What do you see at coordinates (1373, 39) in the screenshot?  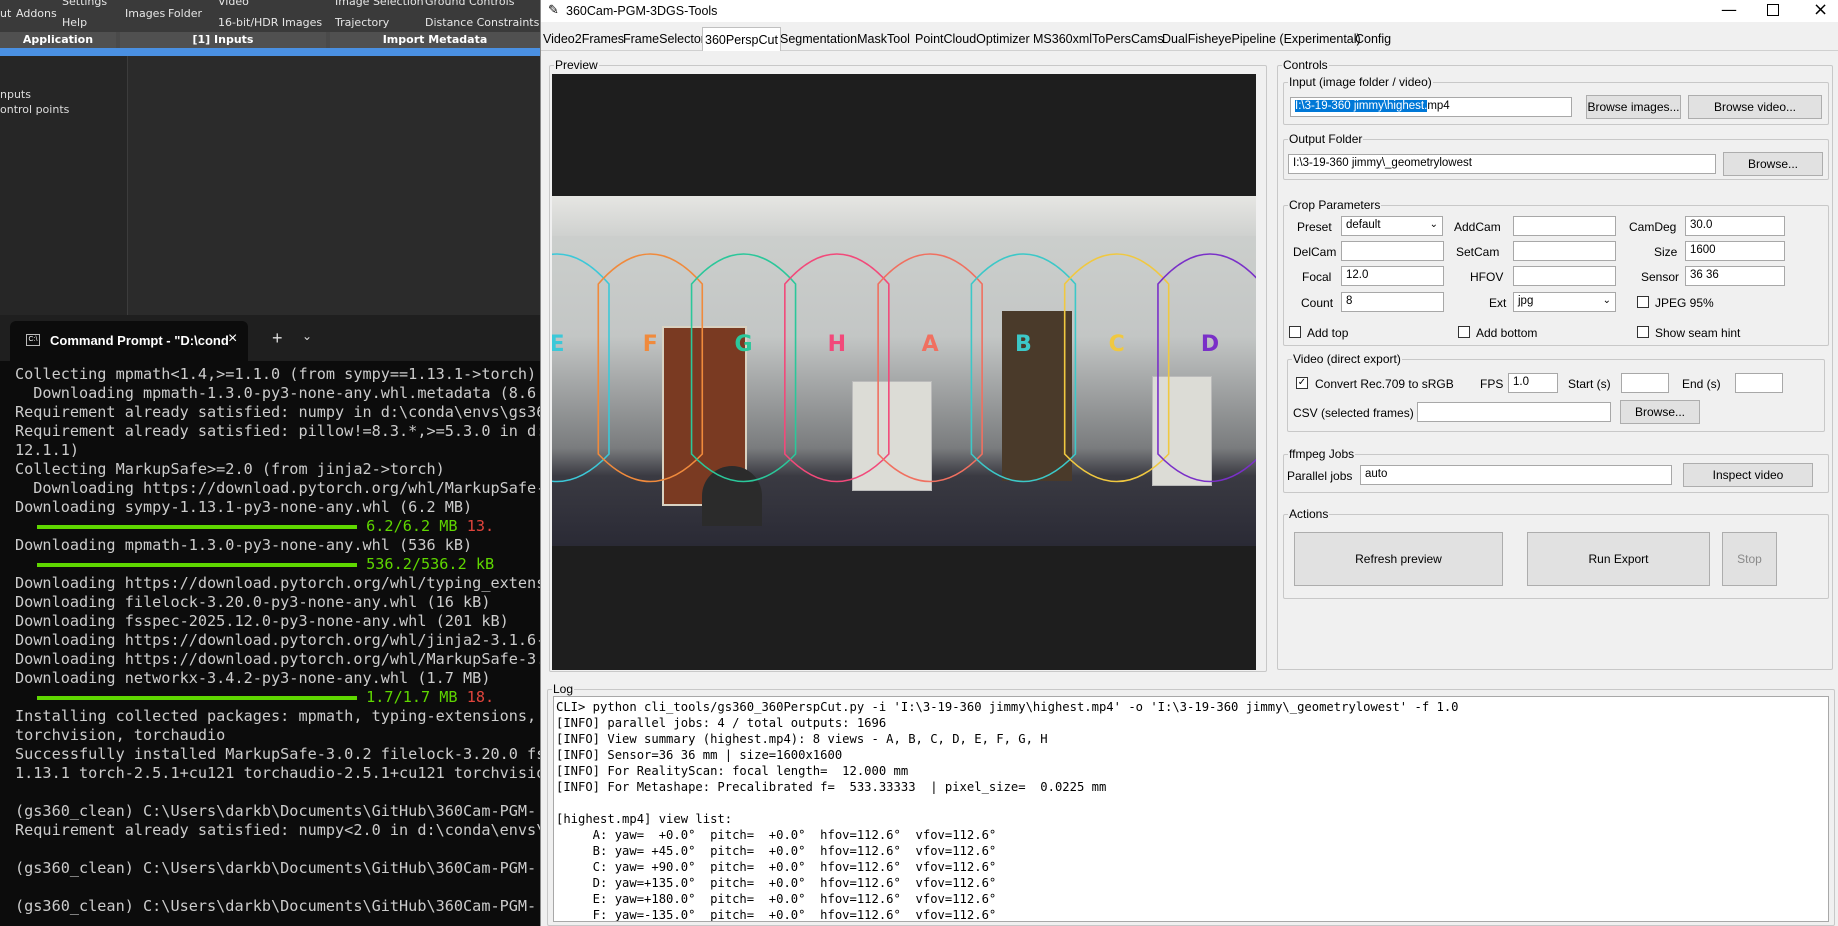 I see `tab-config: Config` at bounding box center [1373, 39].